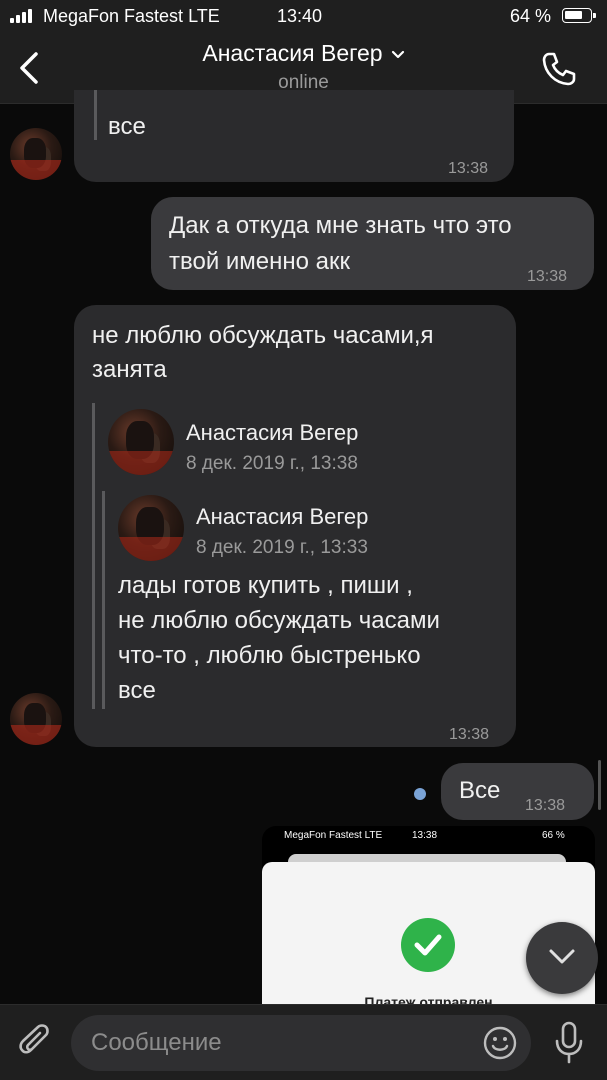 This screenshot has height=1080, width=607. I want to click on message-bubble-outgoing: Все 13:38, so click(517, 791).